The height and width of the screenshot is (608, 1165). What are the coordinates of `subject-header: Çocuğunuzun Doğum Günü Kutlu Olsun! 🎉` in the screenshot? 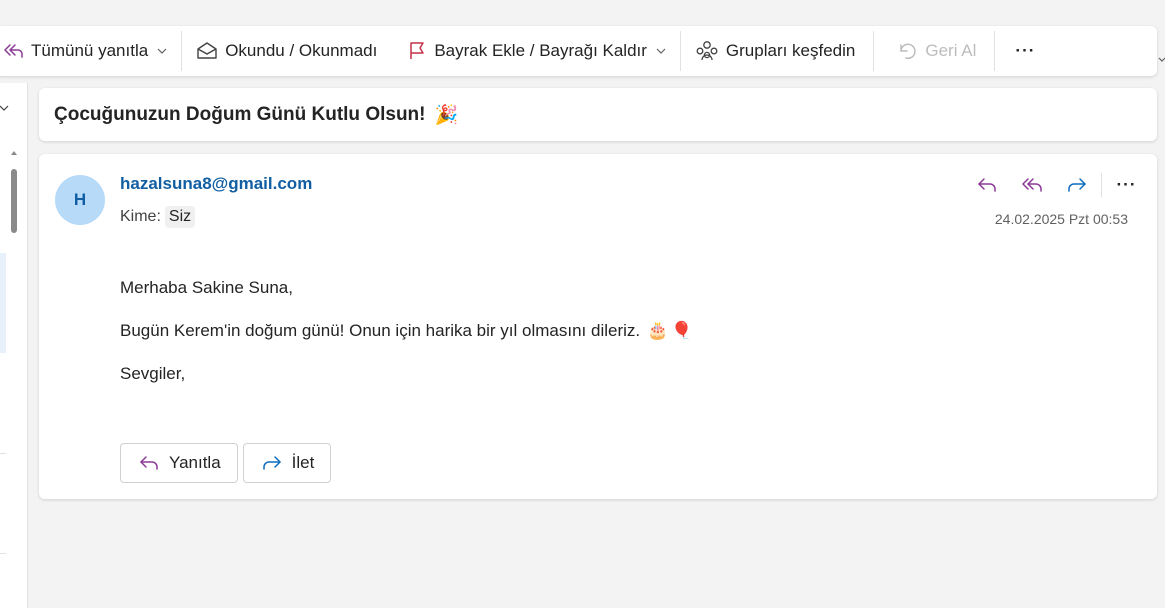 It's located at (598, 114).